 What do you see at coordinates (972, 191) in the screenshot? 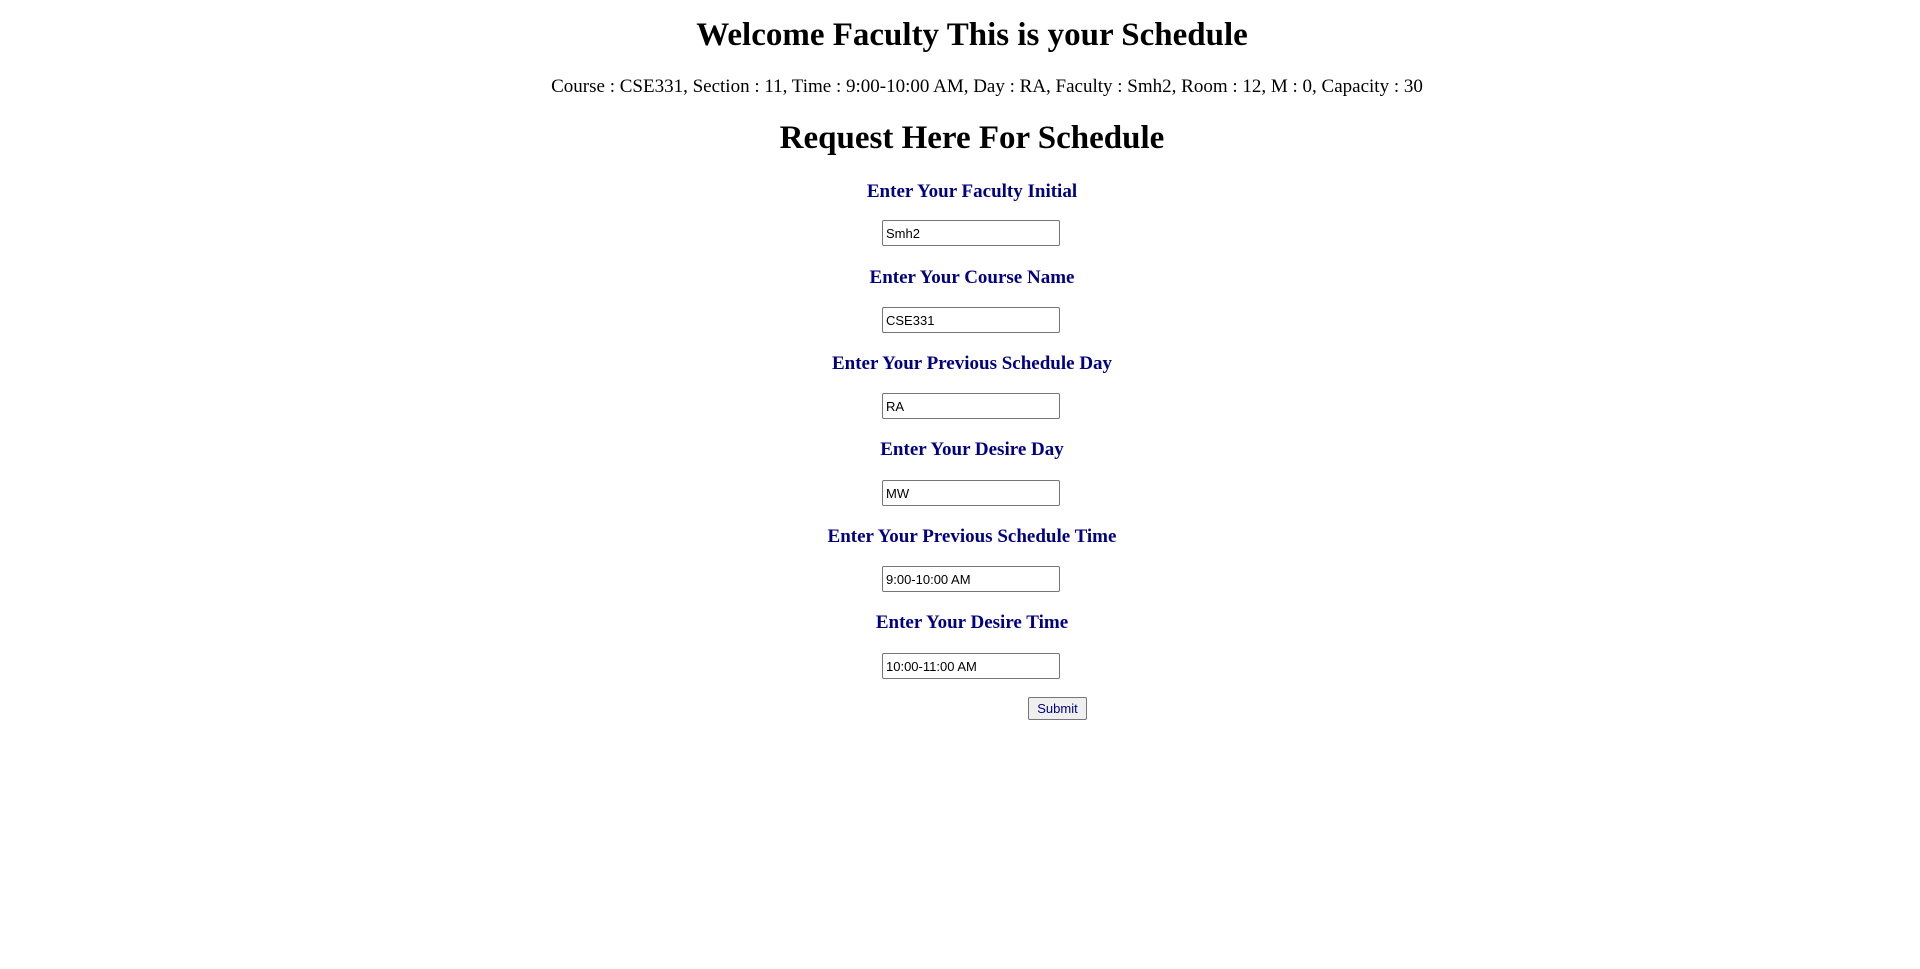
I see `faculty-initial-label: Enter Your Faculty Initial` at bounding box center [972, 191].